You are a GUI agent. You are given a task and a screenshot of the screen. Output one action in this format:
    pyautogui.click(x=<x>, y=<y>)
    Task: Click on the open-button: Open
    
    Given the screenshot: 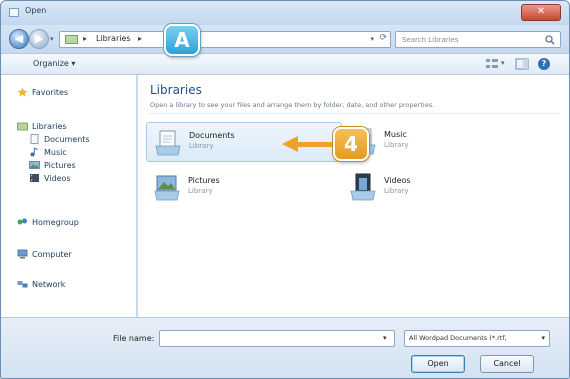 What is the action you would take?
    pyautogui.click(x=438, y=364)
    